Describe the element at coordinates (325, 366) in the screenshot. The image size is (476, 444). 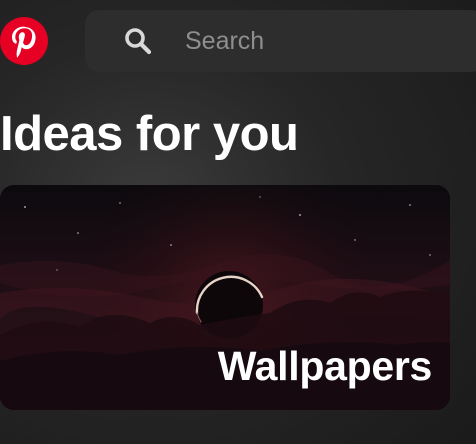
I see `card-label: Wallpapers` at that location.